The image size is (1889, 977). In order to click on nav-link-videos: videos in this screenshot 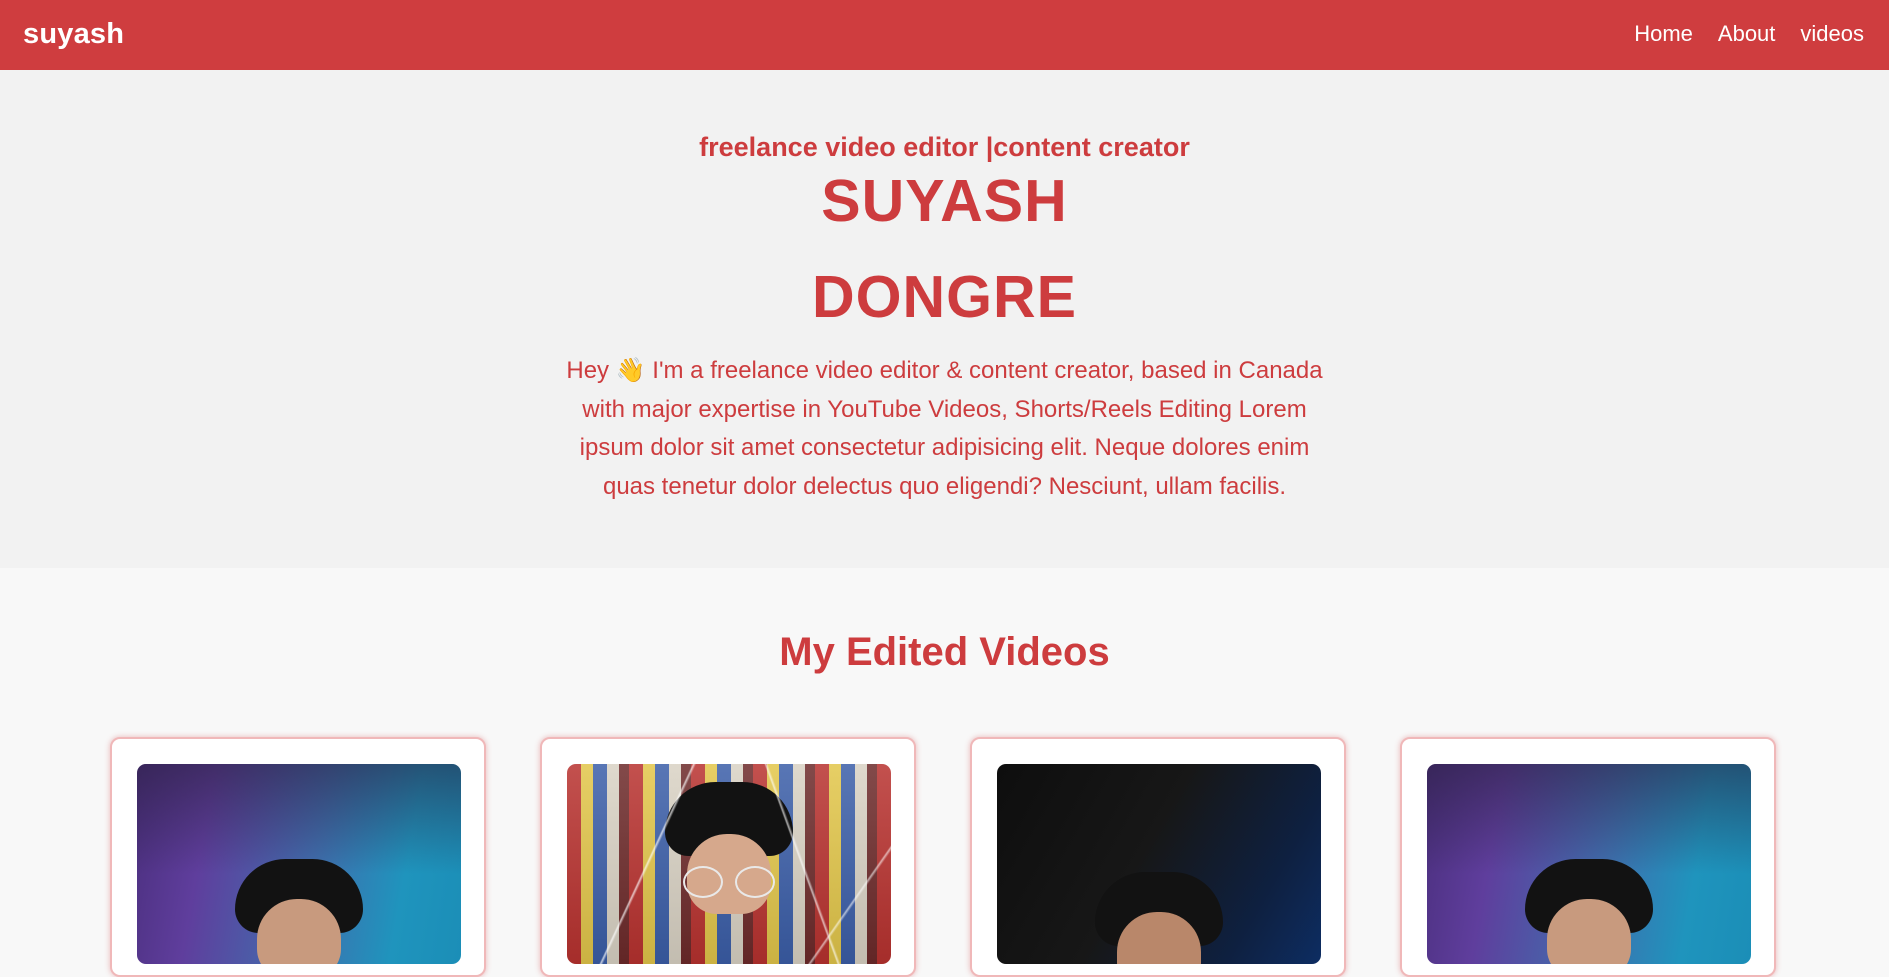, I will do `click(1832, 34)`.